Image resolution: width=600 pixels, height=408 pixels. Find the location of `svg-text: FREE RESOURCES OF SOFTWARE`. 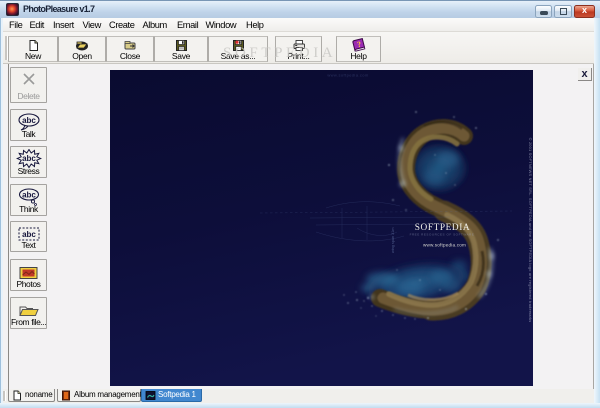

svg-text: FREE RESOURCES OF SOFTWARE is located at coordinates (442, 235).